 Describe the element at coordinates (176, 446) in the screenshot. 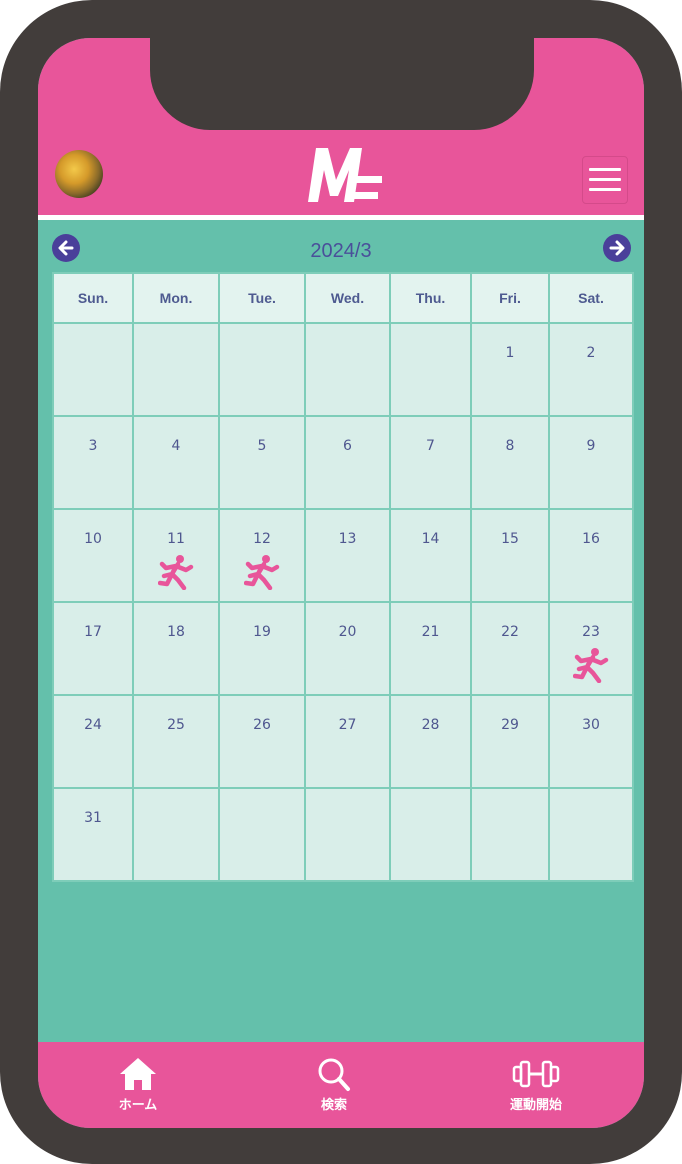

I see `day-number: 4` at that location.